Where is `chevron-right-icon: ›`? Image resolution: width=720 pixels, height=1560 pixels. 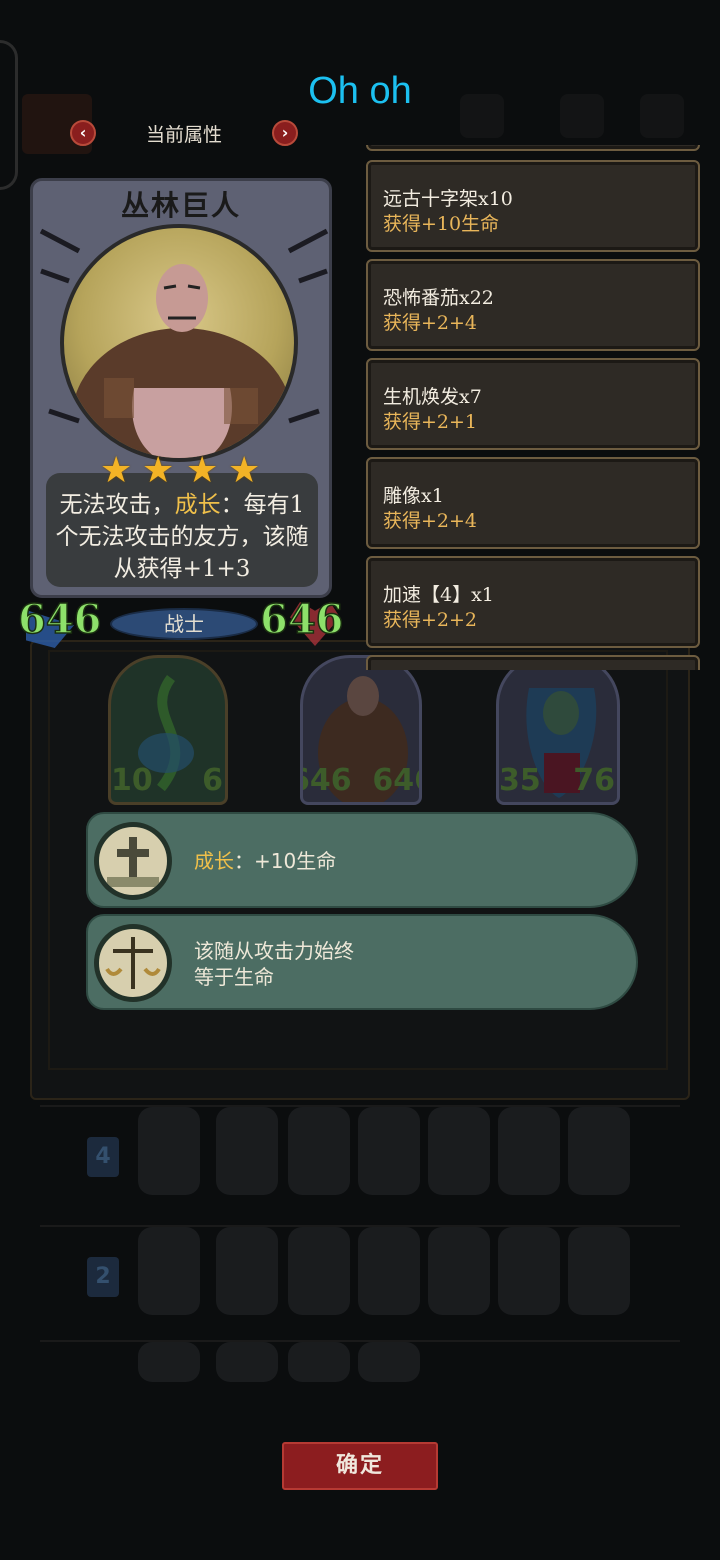
chevron-right-icon: › is located at coordinates (285, 133).